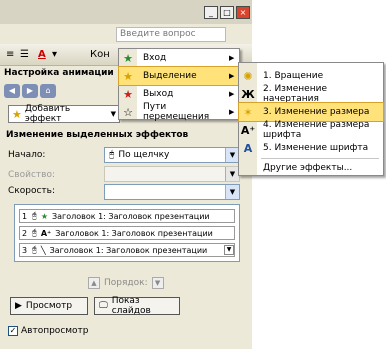 The height and width of the screenshot is (349, 386). What do you see at coordinates (179, 58) in the screenshot?
I see `menu-item-entrance: ★ Вход ▶` at bounding box center [179, 58].